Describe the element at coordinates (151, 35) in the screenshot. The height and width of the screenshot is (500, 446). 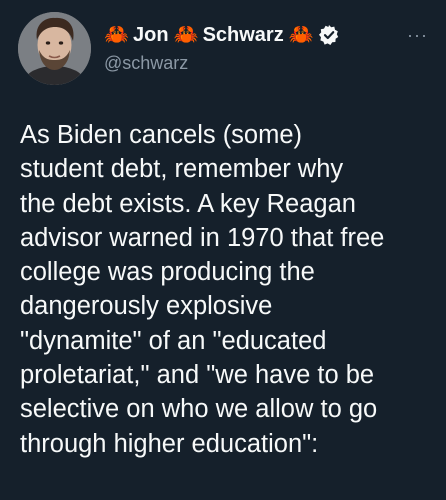
I see `author-first-name: Jon` at that location.